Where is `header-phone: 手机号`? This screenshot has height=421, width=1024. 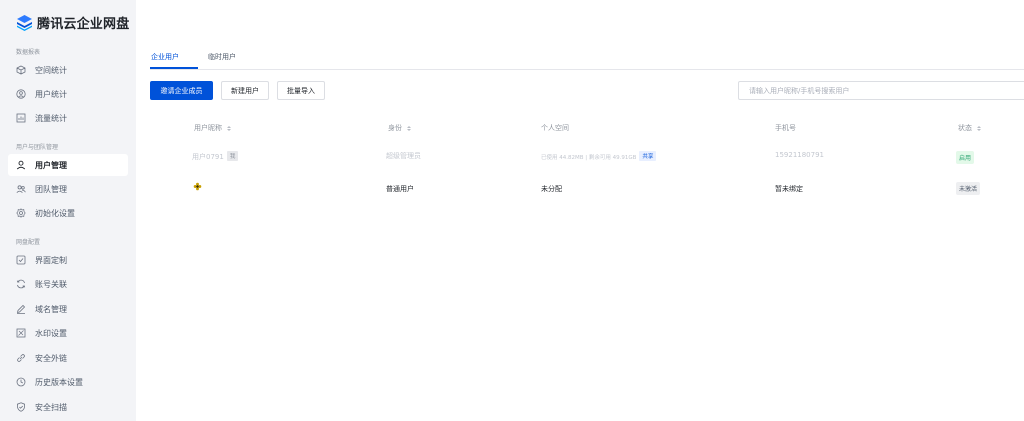 header-phone: 手机号 is located at coordinates (785, 128).